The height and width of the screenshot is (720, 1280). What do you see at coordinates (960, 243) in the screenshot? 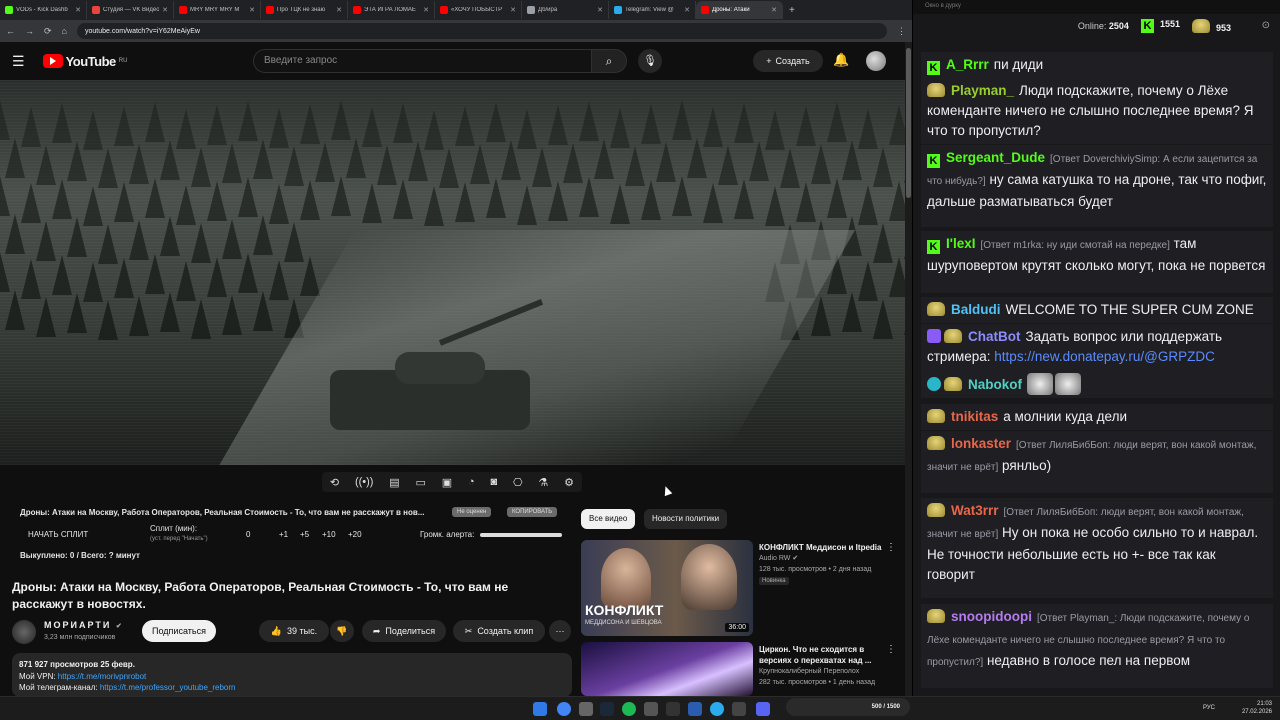
I see `chat-username: I'lexI` at bounding box center [960, 243].